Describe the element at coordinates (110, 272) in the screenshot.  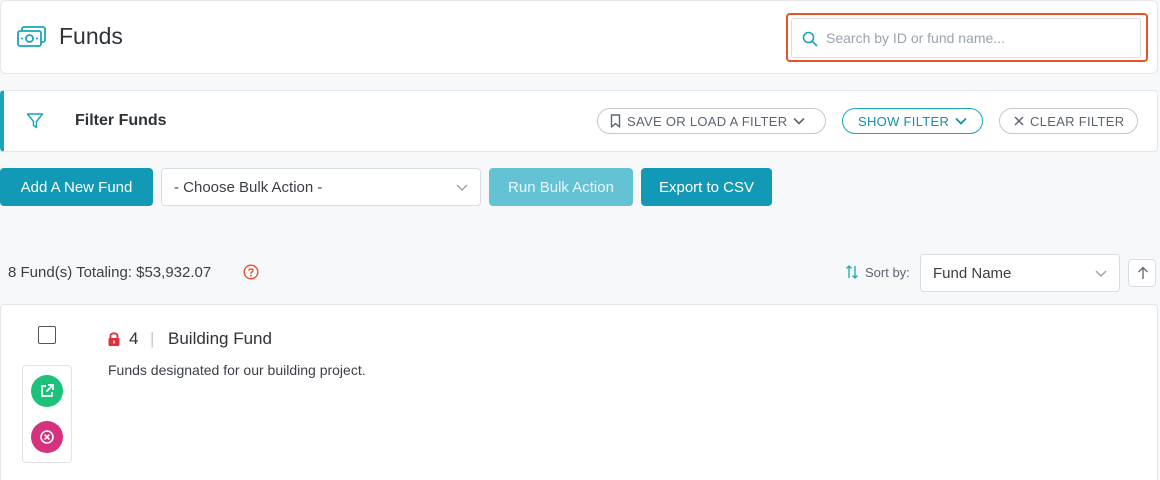
I see `funds-summary: 8 Fund(s) Totaling: $53,932.07` at that location.